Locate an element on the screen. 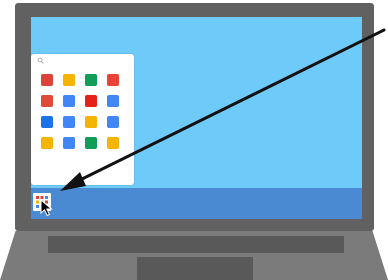 The width and height of the screenshot is (388, 280). chrome-icon is located at coordinates (47, 80).